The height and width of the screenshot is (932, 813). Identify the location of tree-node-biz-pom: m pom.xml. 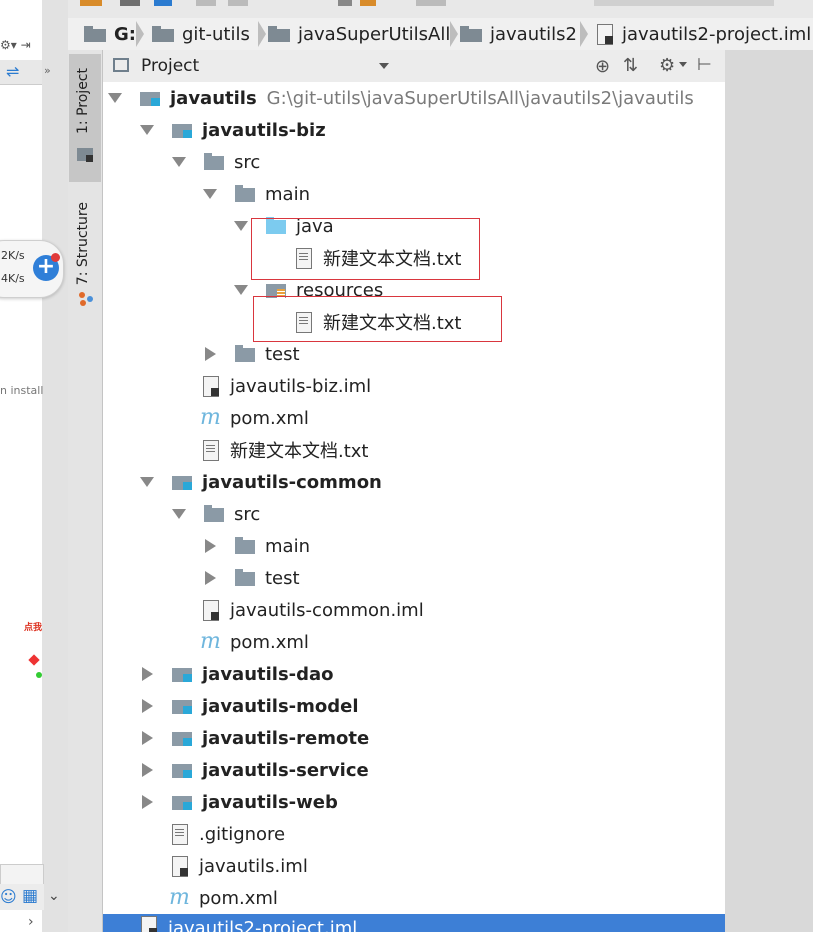
(254, 418).